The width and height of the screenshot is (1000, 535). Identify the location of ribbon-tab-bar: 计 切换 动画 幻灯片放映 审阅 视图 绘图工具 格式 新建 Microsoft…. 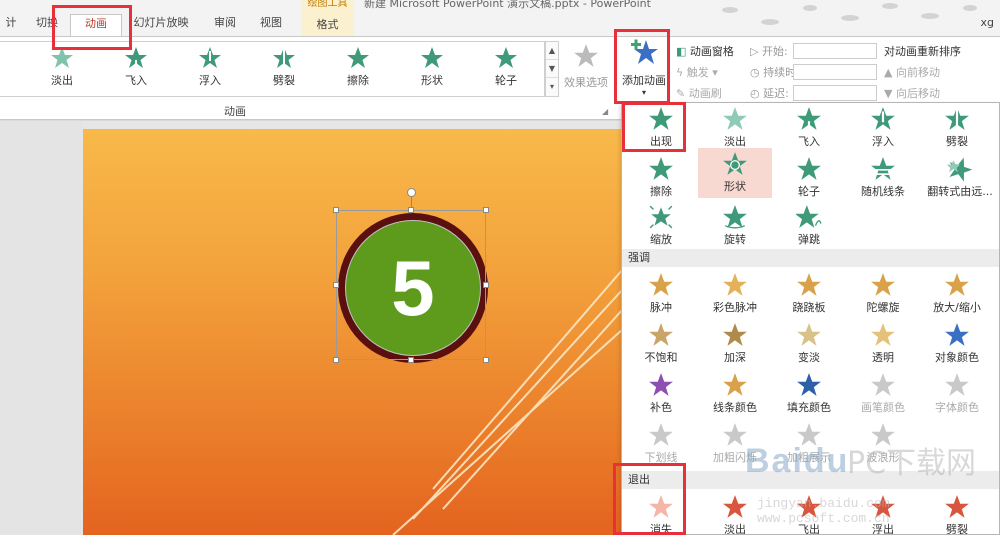
(500, 18).